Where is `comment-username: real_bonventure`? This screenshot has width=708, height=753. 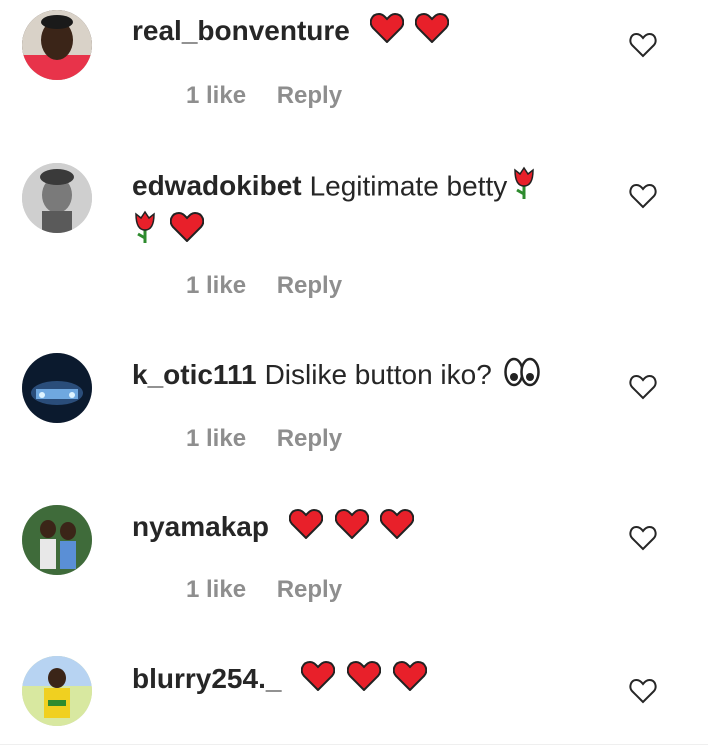 comment-username: real_bonventure is located at coordinates (241, 30).